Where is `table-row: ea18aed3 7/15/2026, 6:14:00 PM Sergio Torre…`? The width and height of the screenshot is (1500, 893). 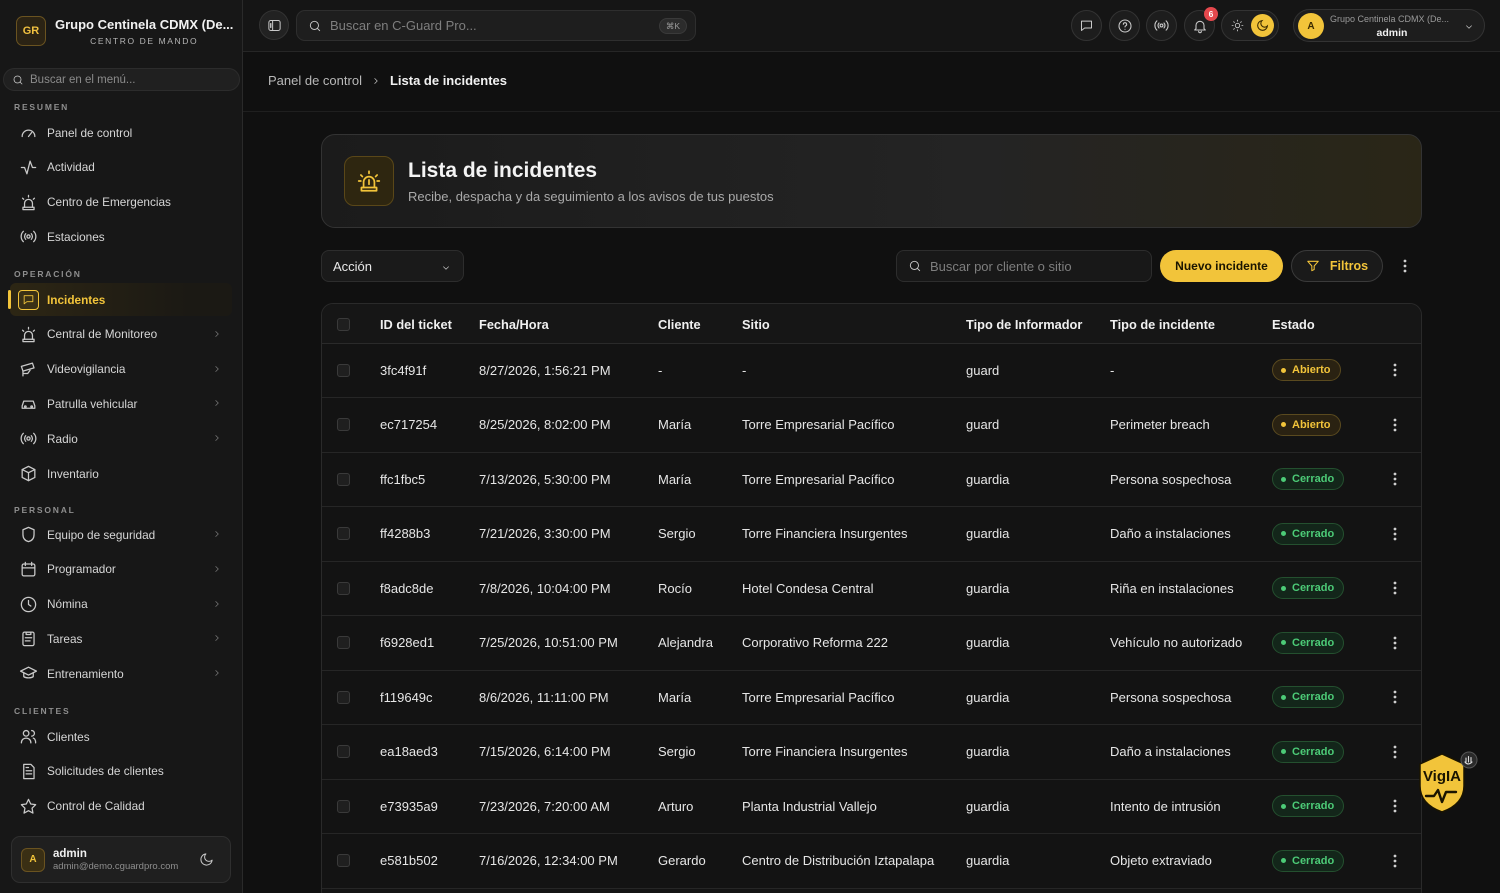
table-row: ea18aed3 7/15/2026, 6:14:00 PM Sergio Torre… is located at coordinates (871, 752).